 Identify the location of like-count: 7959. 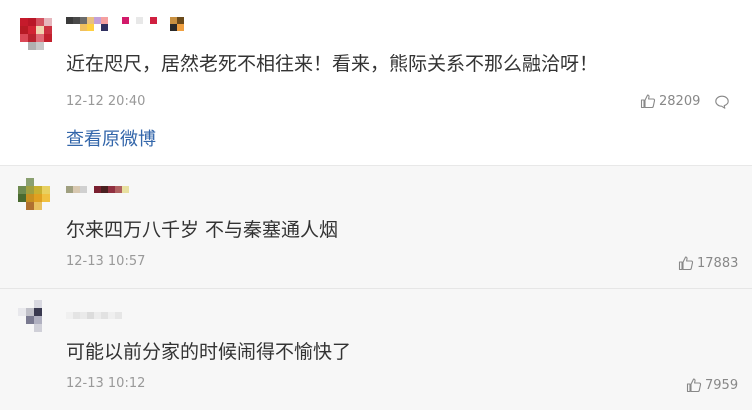
(722, 385).